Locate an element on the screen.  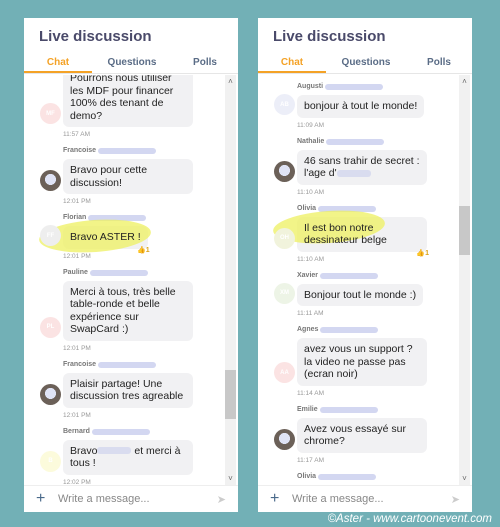
message-bubble: Bravo pour cette discussion! is located at coordinates (128, 176).